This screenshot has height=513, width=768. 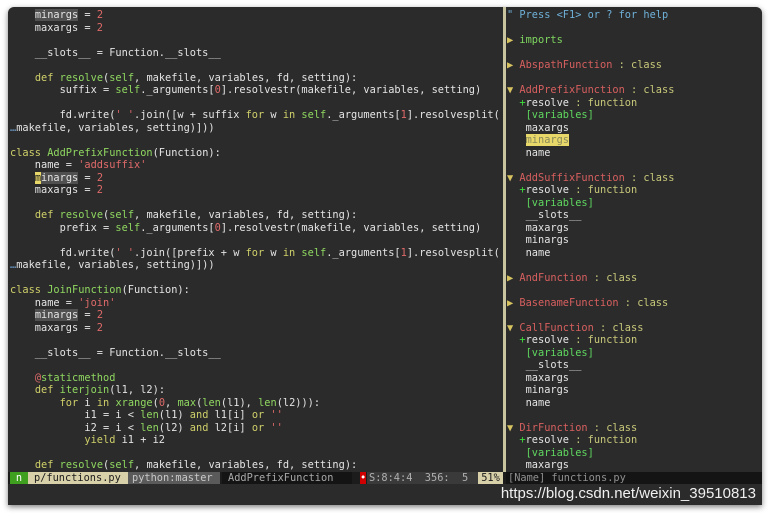 What do you see at coordinates (634, 328) in the screenshot?
I see `tagbar-line: ▼ CallFunction : class` at bounding box center [634, 328].